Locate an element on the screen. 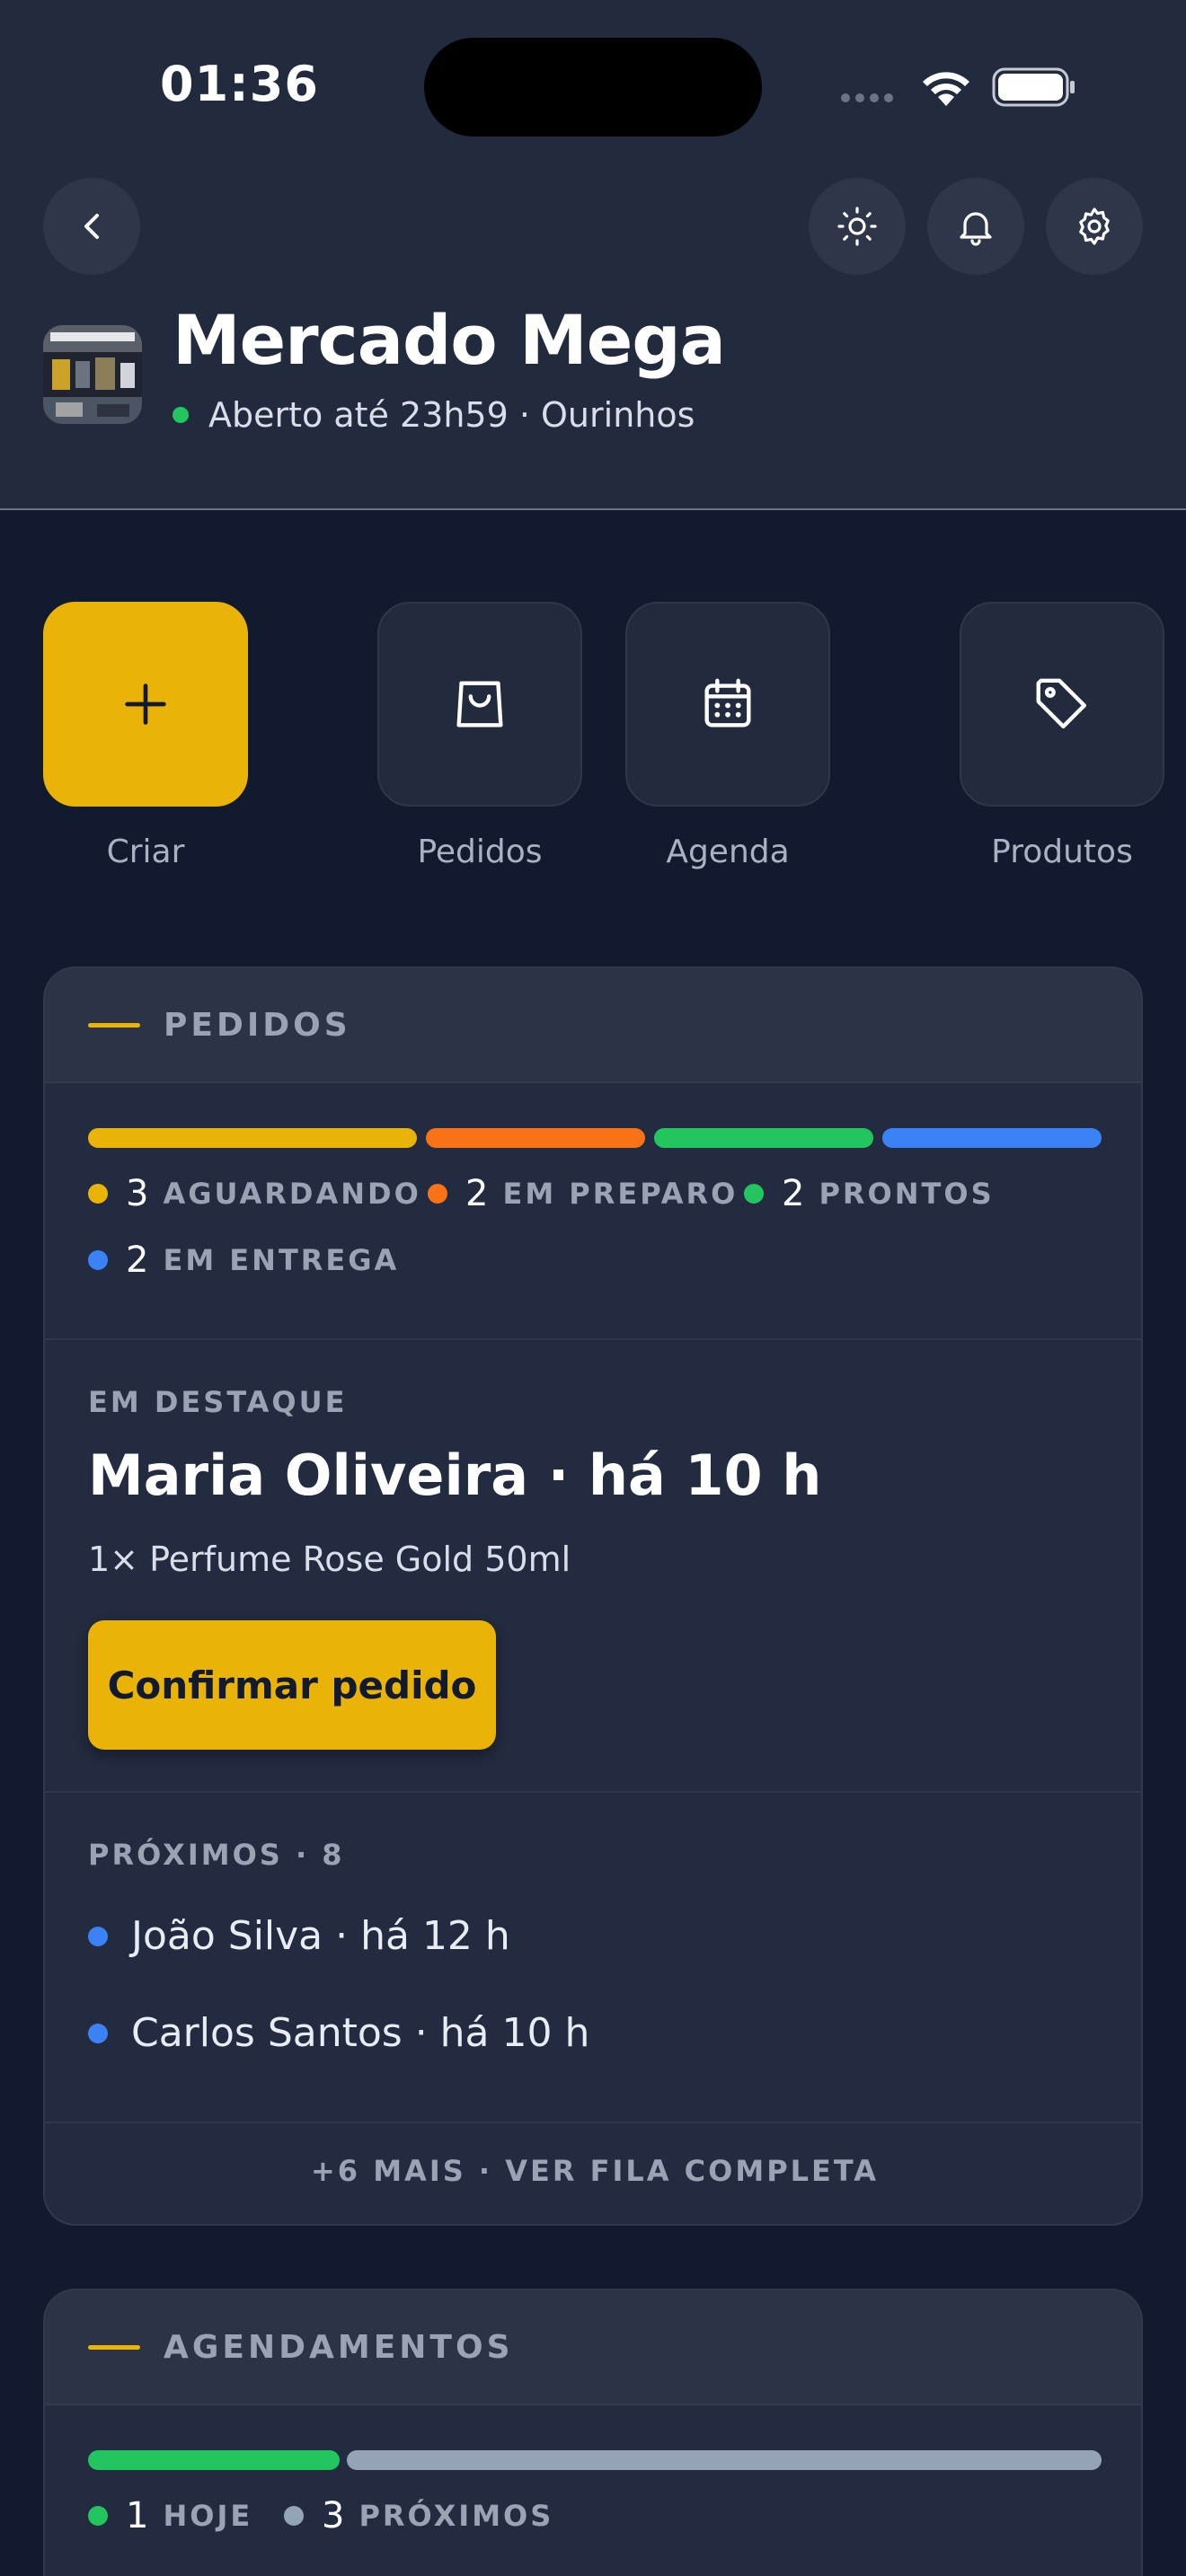 The height and width of the screenshot is (2576, 1186). dynamic-island is located at coordinates (593, 87).